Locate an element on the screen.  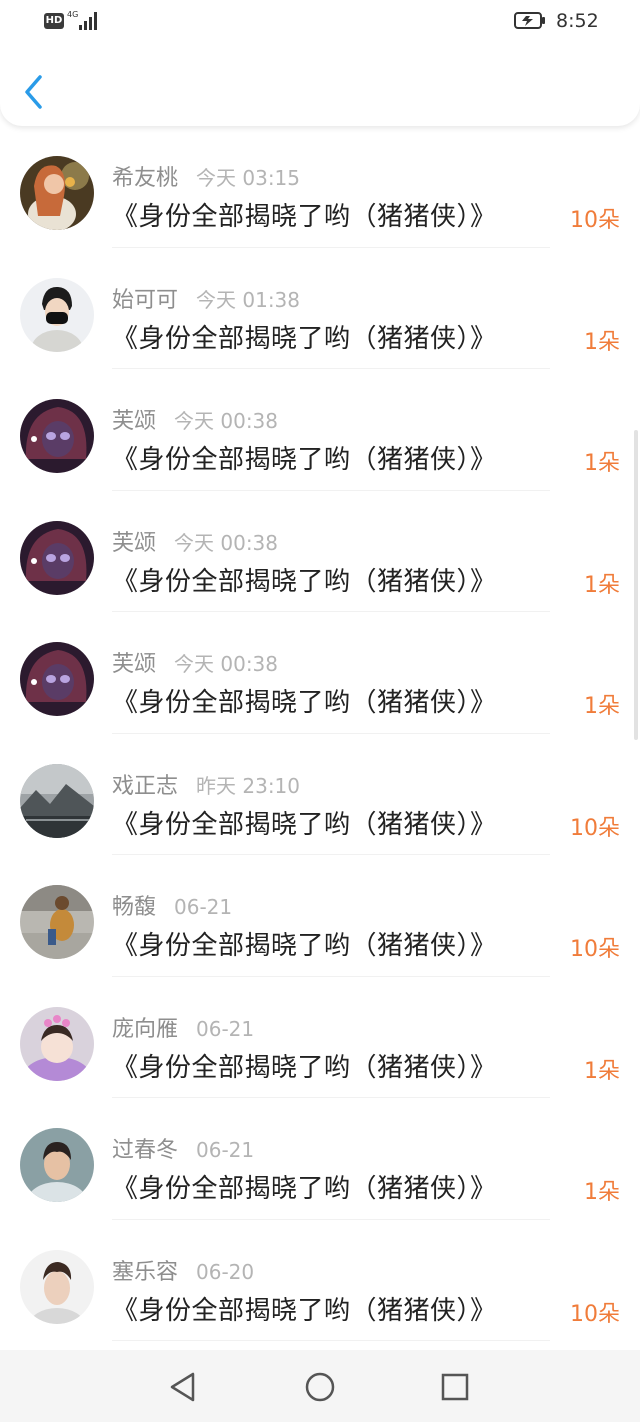
list-item: 过春冬 06-21 《身份全部揭晓了哟（猪猪侠）》 1朵 is located at coordinates (320, 1159).